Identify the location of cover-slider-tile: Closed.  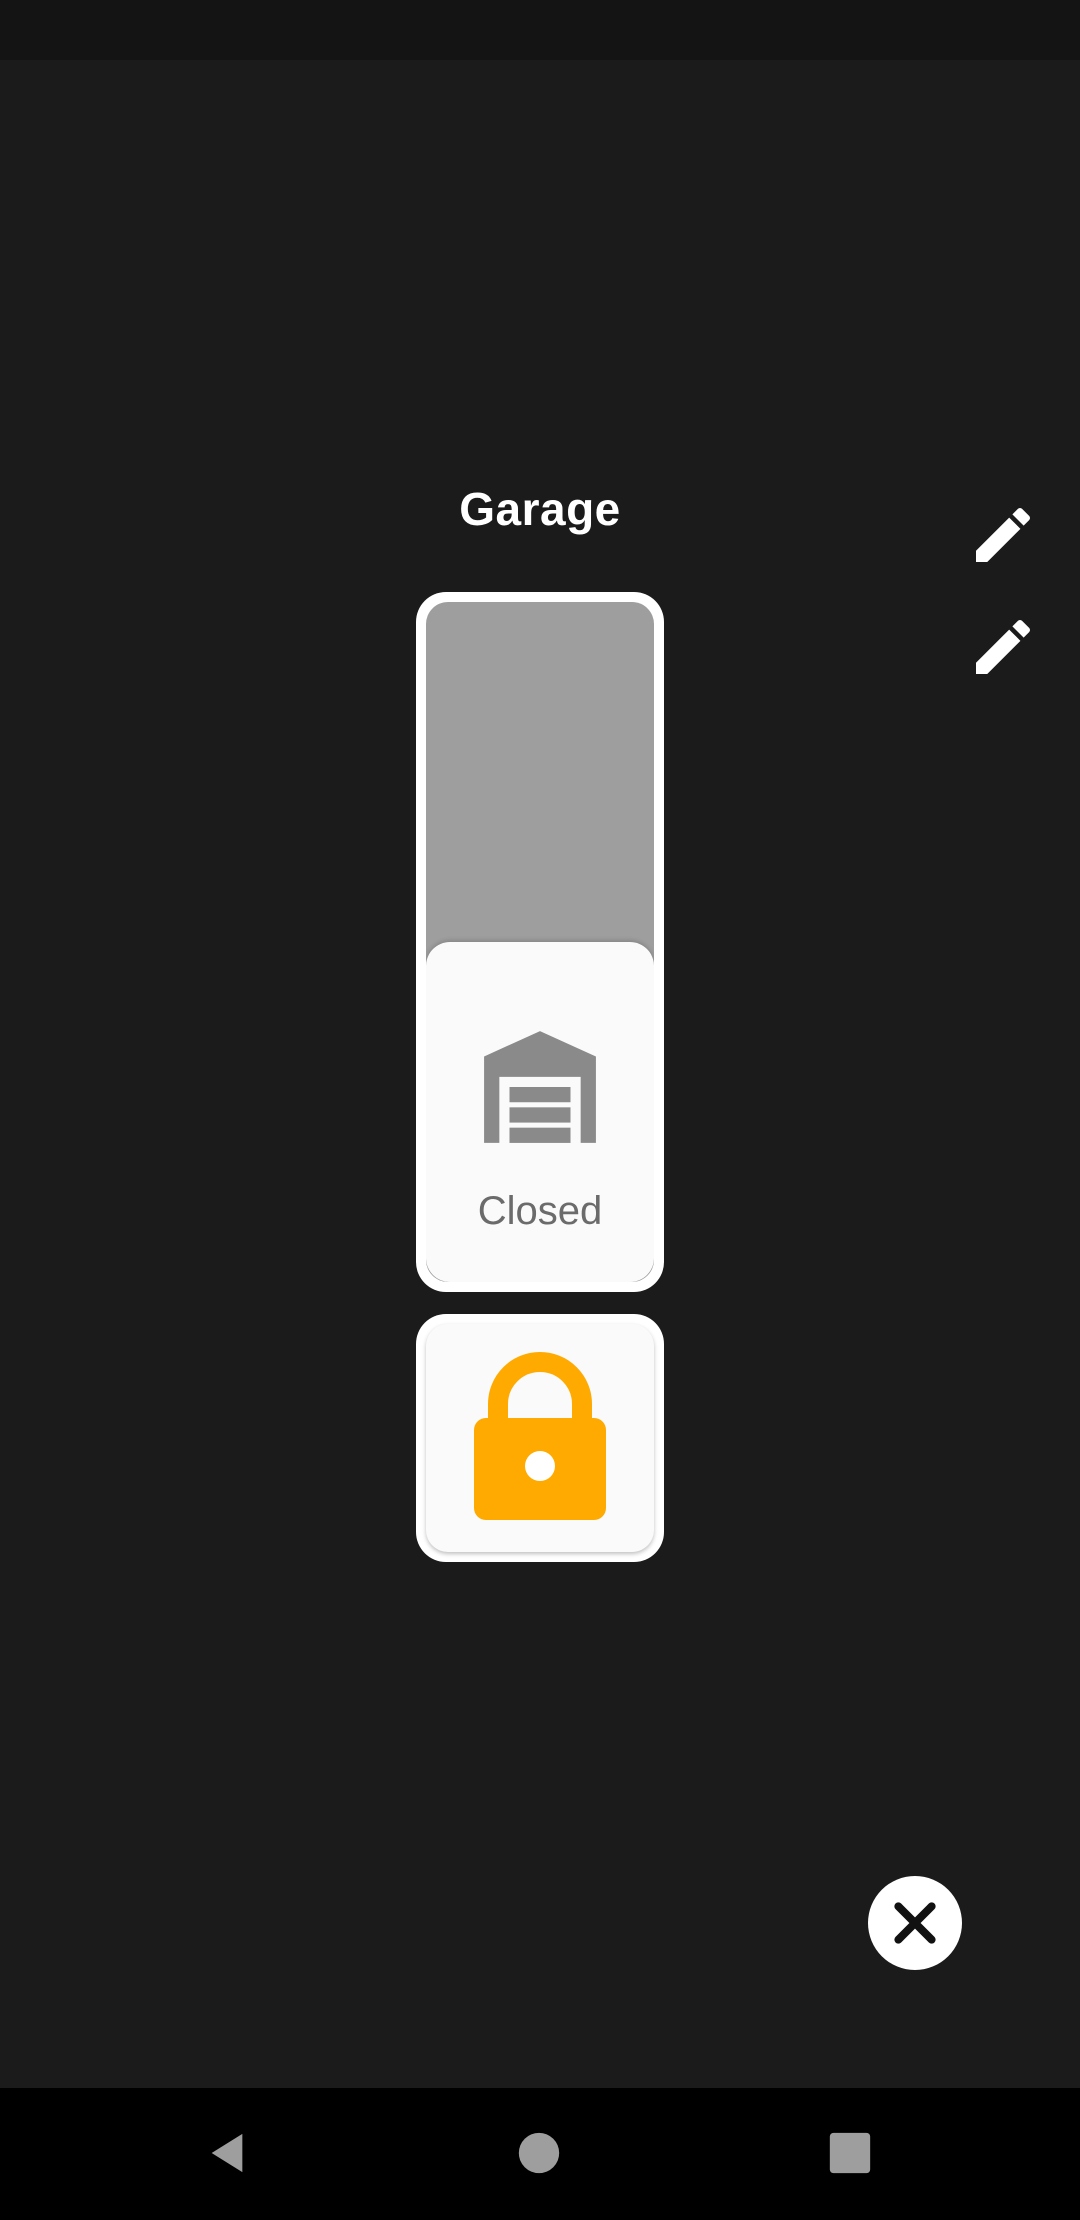
(540, 942).